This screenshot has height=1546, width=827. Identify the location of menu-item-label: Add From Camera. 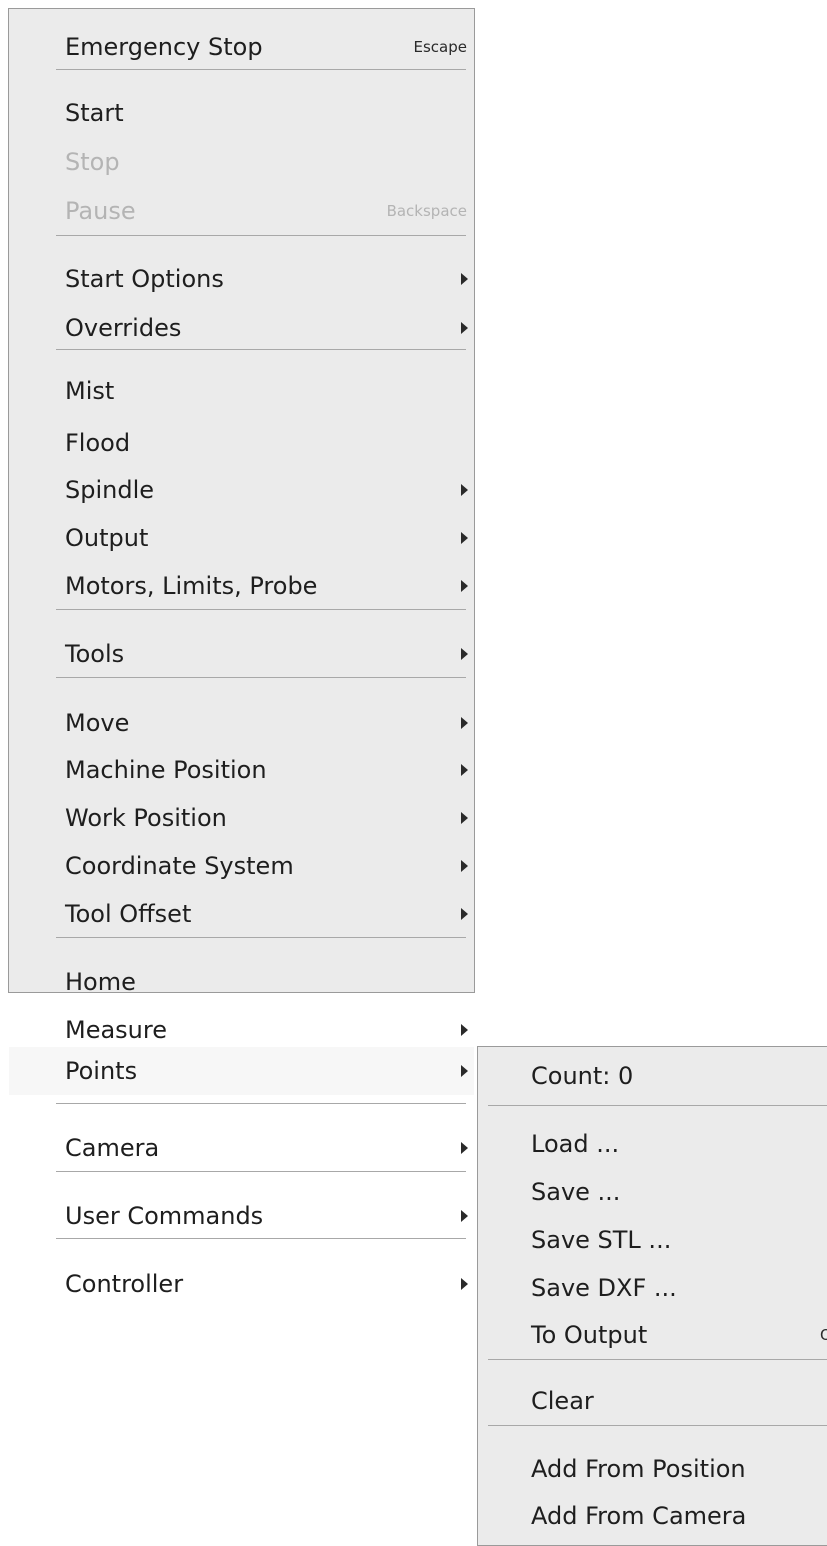
(639, 1516).